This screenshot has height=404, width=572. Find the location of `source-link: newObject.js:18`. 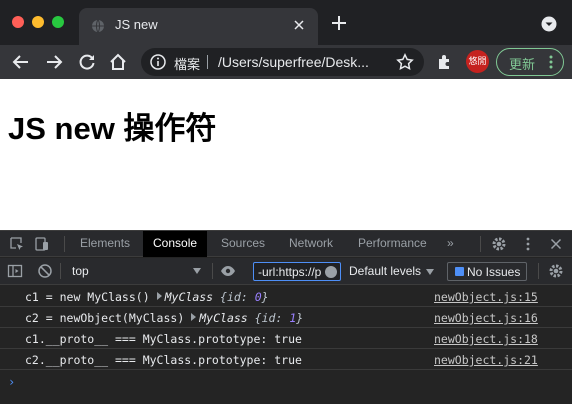

source-link: newObject.js:18 is located at coordinates (486, 339).